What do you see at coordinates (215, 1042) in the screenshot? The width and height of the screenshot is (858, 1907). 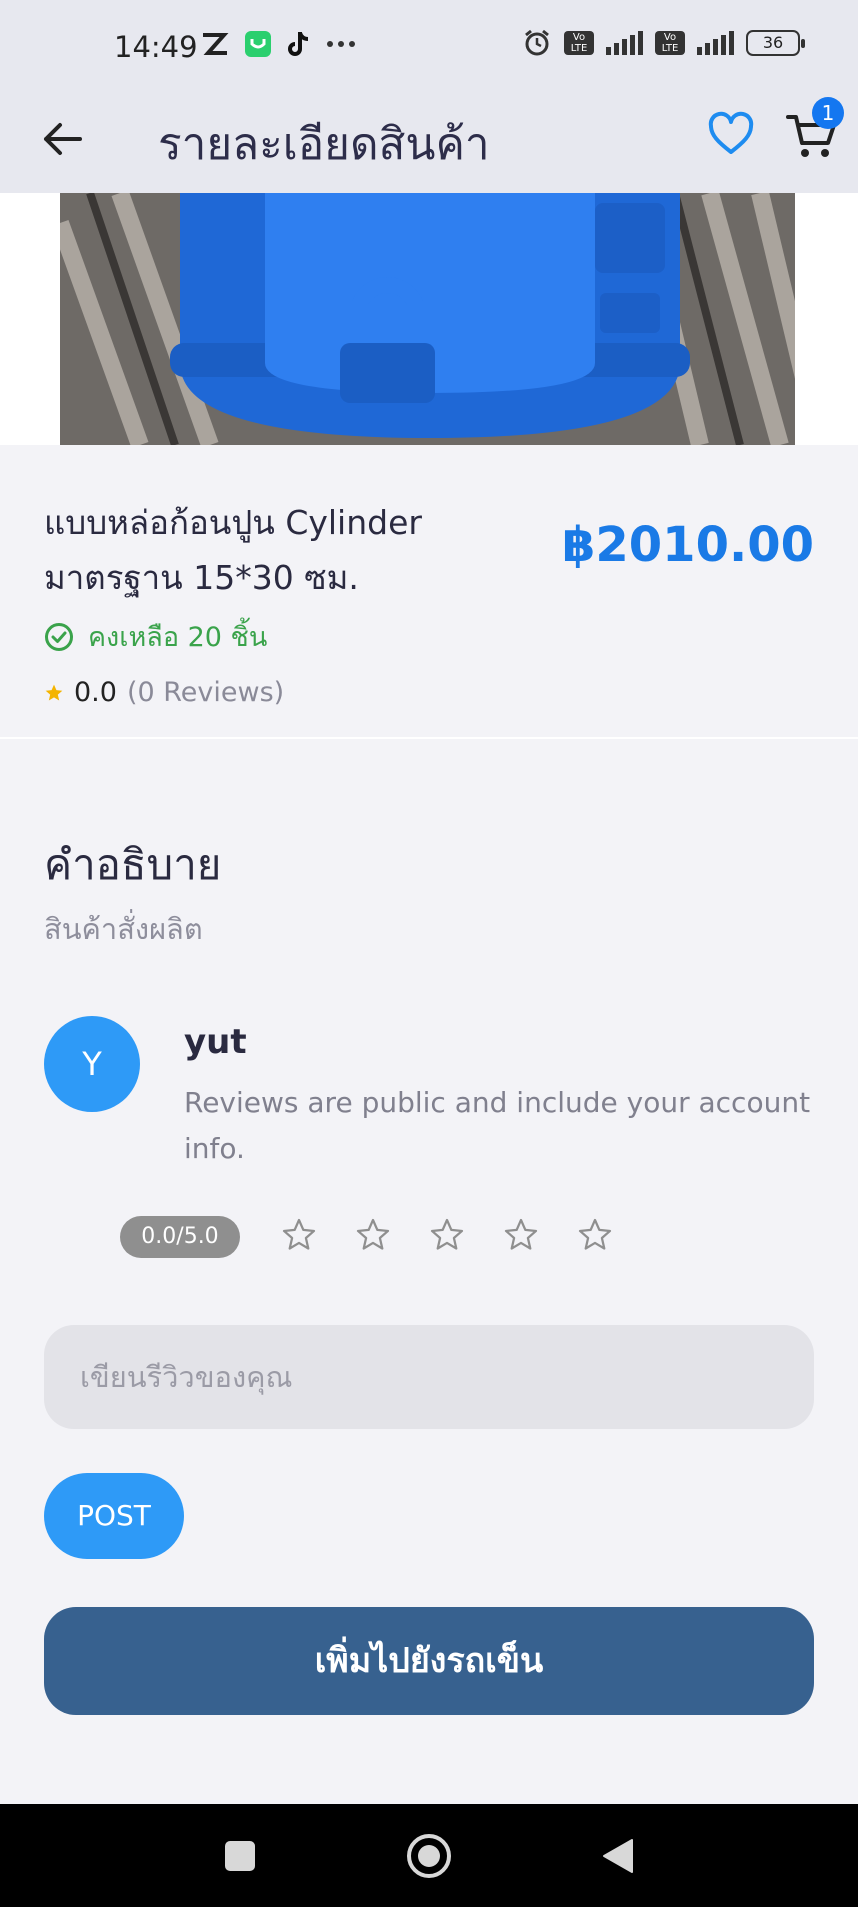 I see `reviewer-name: yut` at bounding box center [215, 1042].